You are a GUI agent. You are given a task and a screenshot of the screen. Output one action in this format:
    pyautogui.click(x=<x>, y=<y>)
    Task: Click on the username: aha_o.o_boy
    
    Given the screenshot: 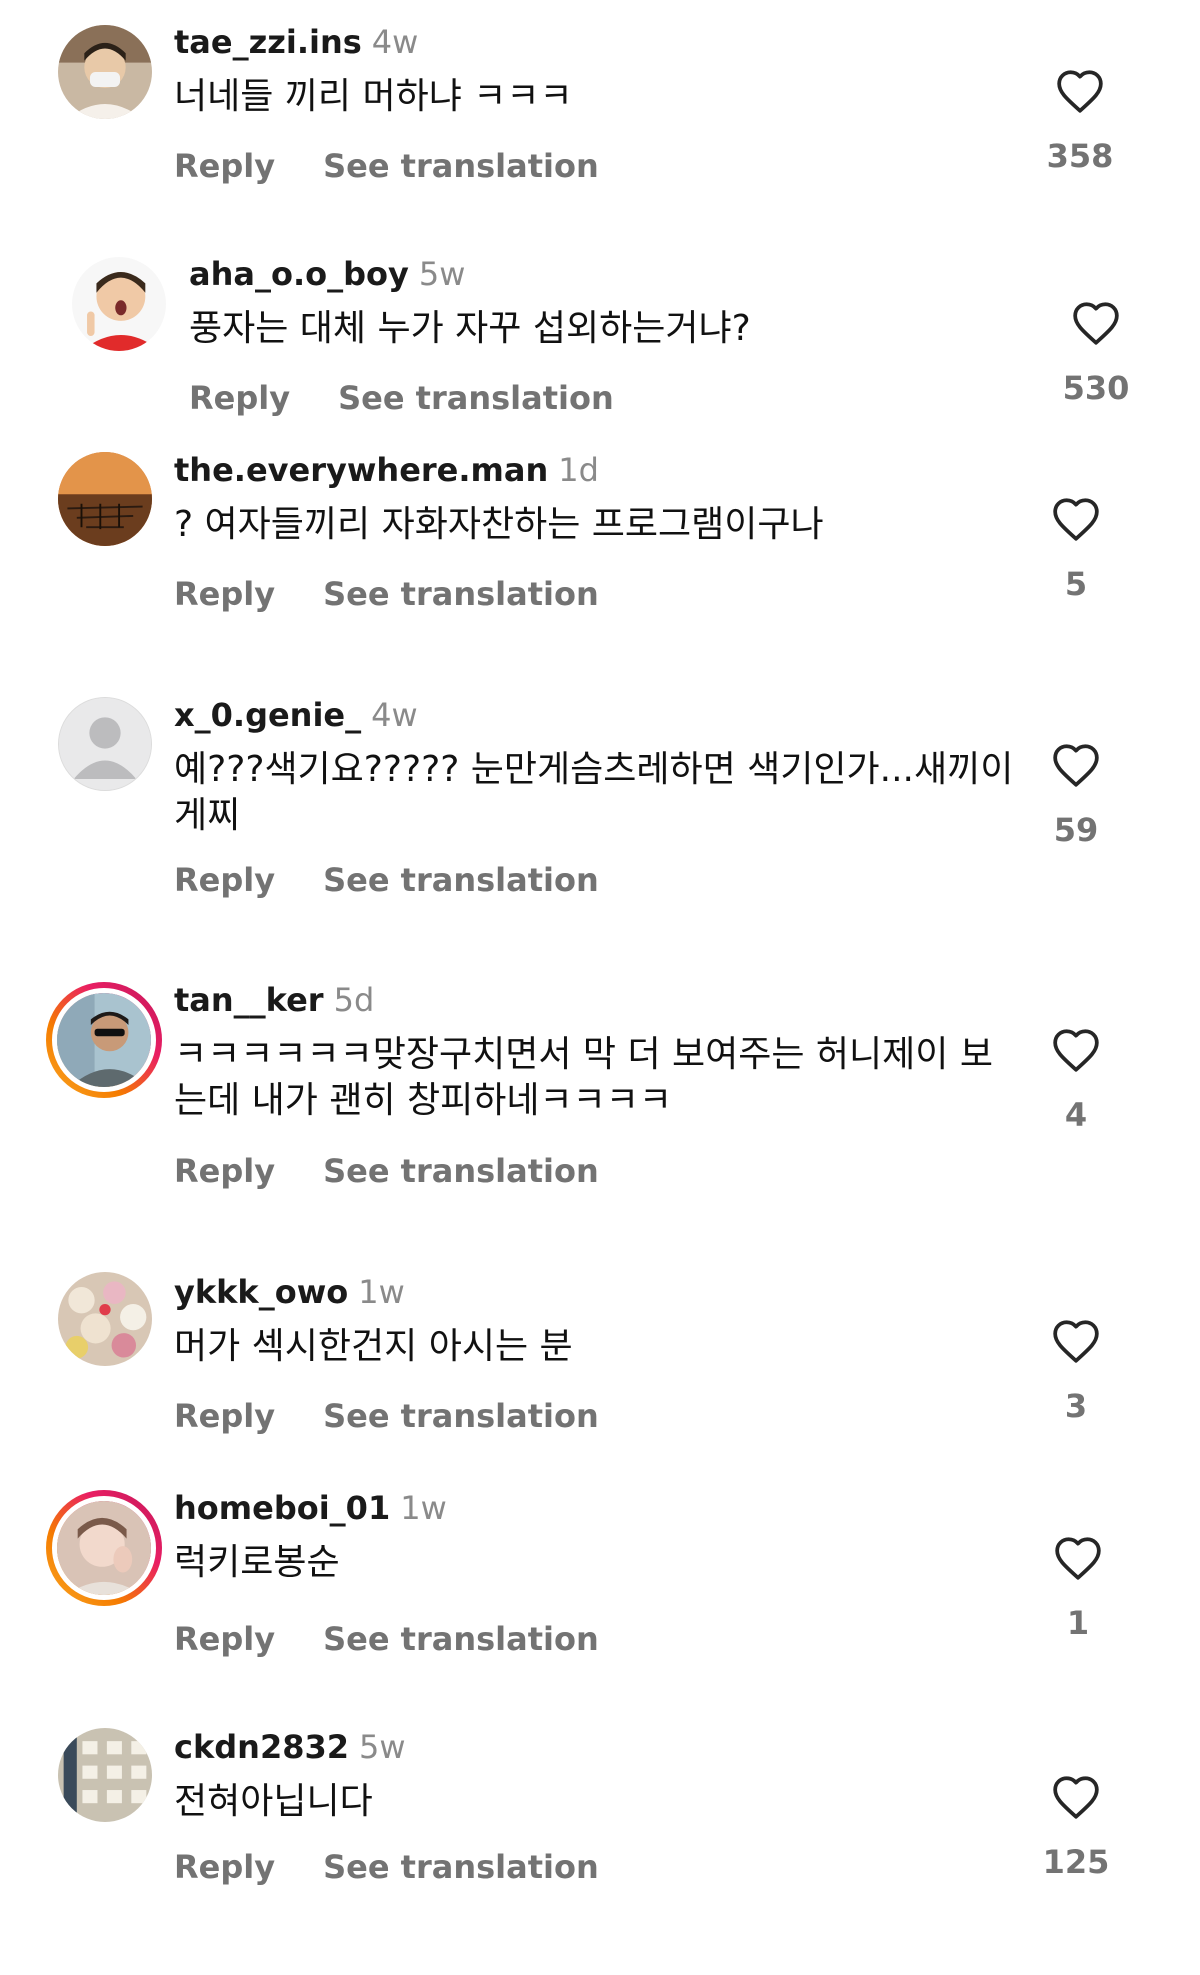 What is the action you would take?
    pyautogui.click(x=299, y=274)
    